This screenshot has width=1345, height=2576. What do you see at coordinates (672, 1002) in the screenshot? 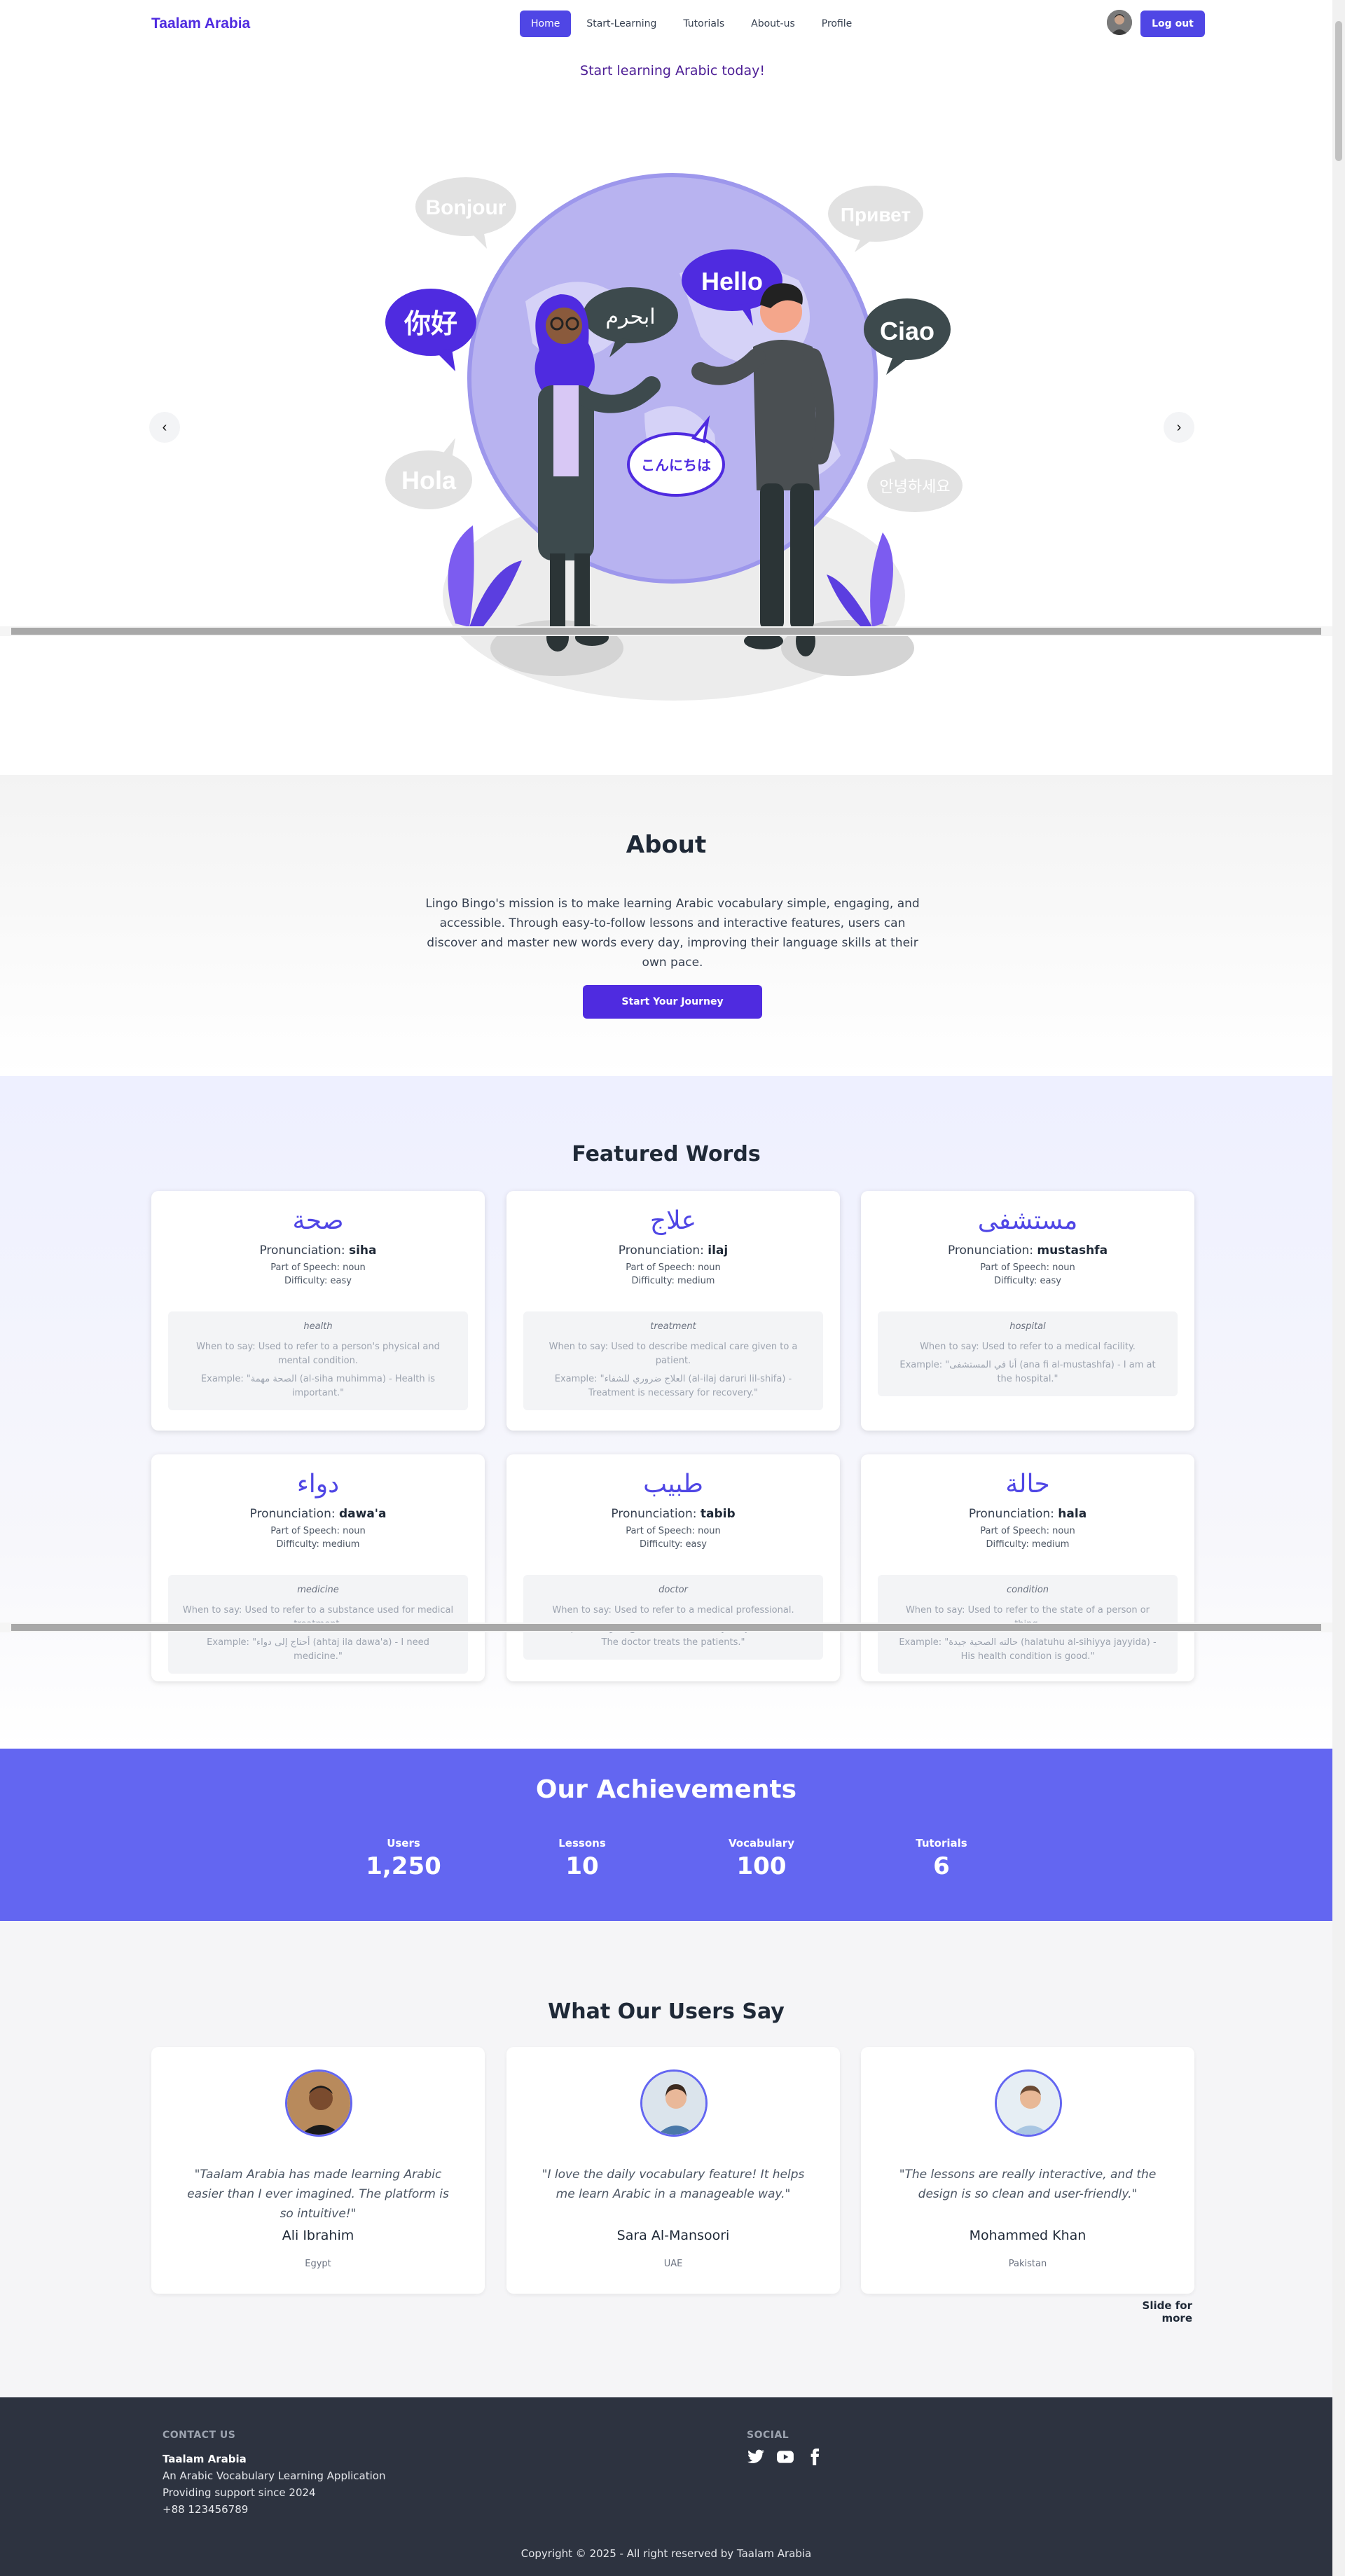
I see `start-journey-button: Start Your Journey` at bounding box center [672, 1002].